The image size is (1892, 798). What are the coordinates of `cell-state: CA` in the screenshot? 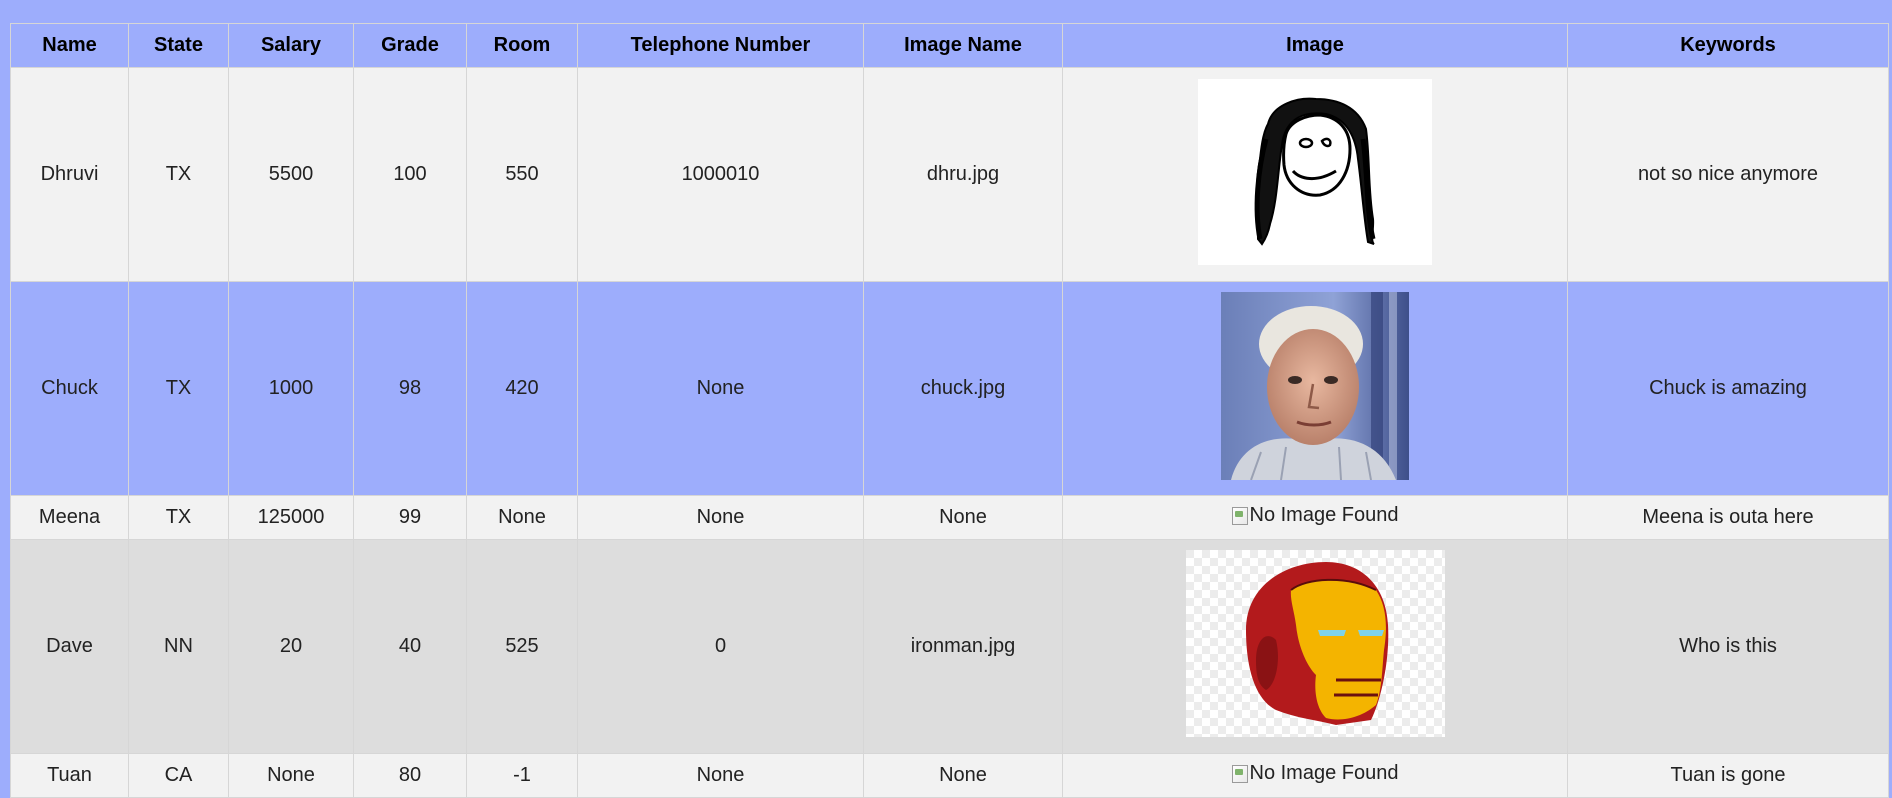 It's located at (178, 775).